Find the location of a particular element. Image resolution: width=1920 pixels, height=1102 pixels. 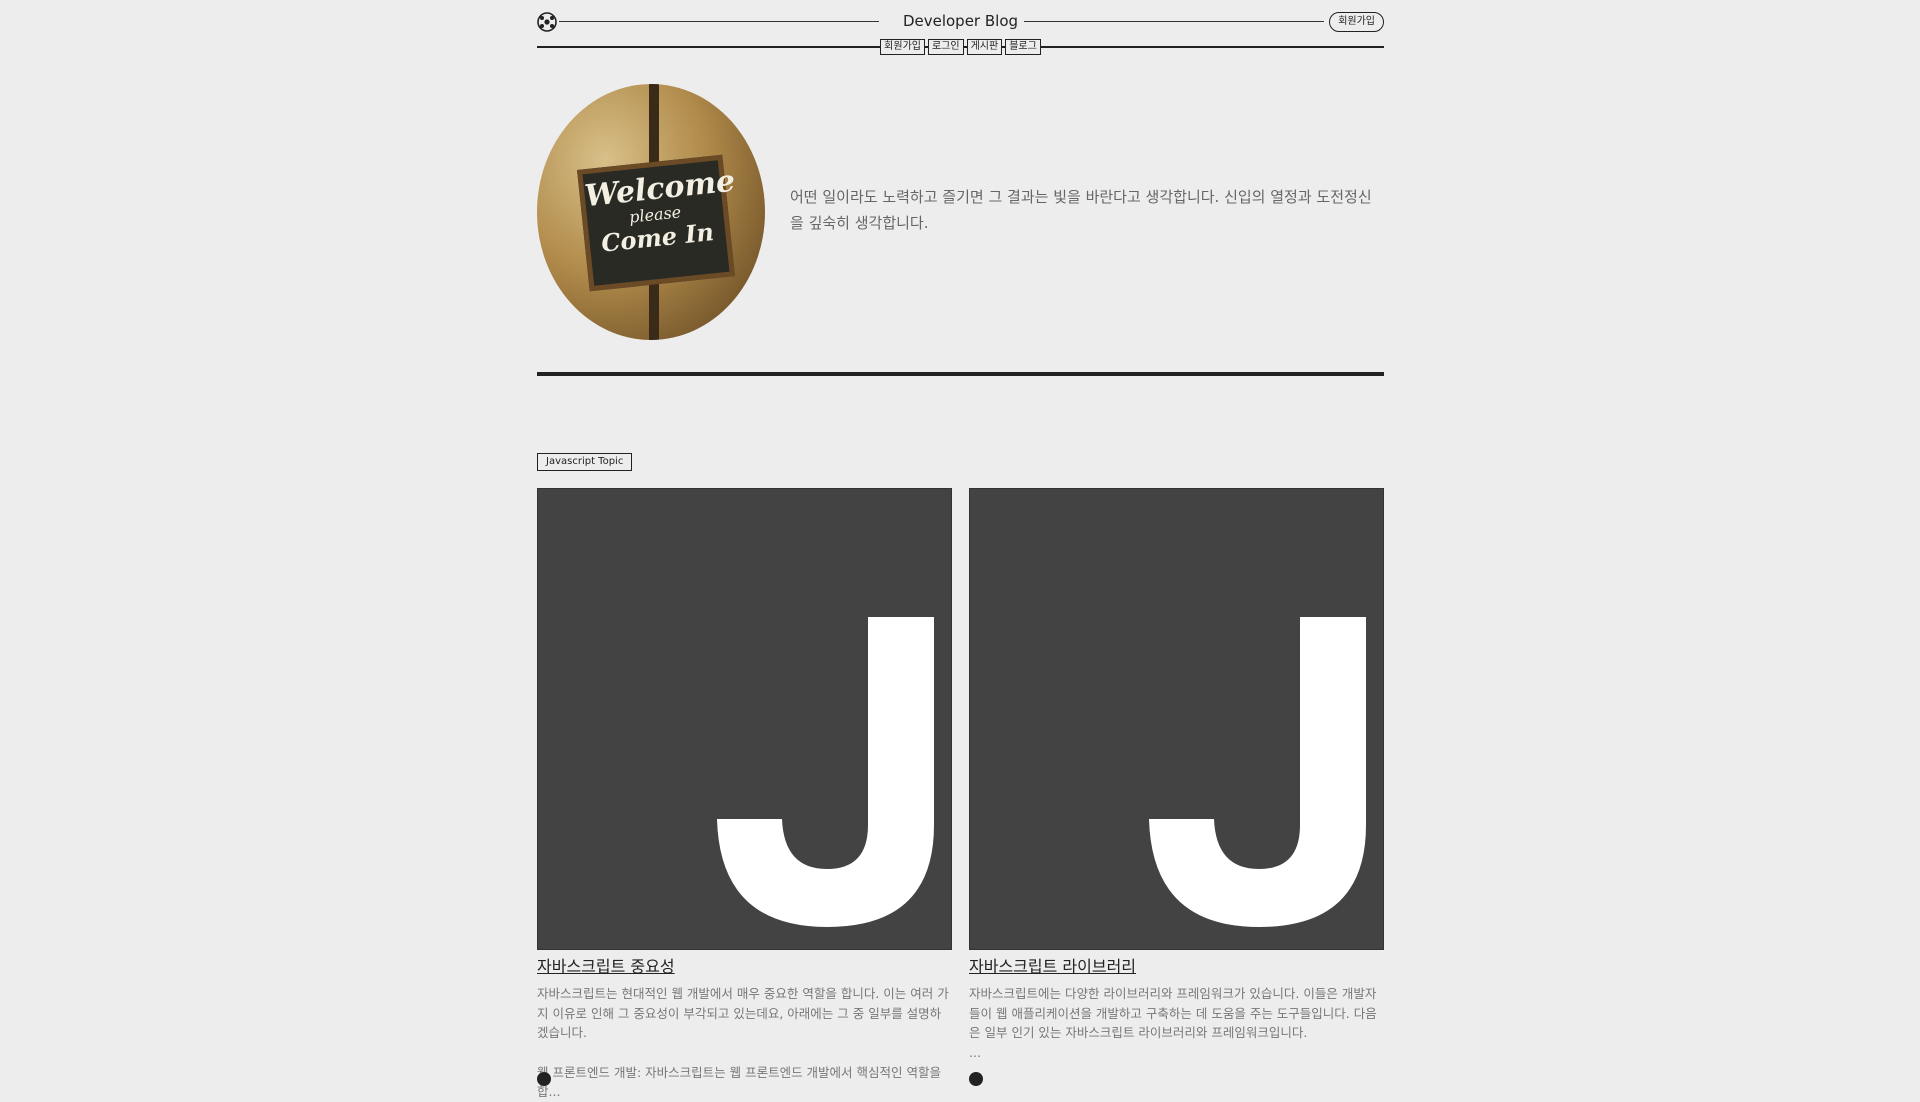

site-title: Developer Blog is located at coordinates (960, 21).